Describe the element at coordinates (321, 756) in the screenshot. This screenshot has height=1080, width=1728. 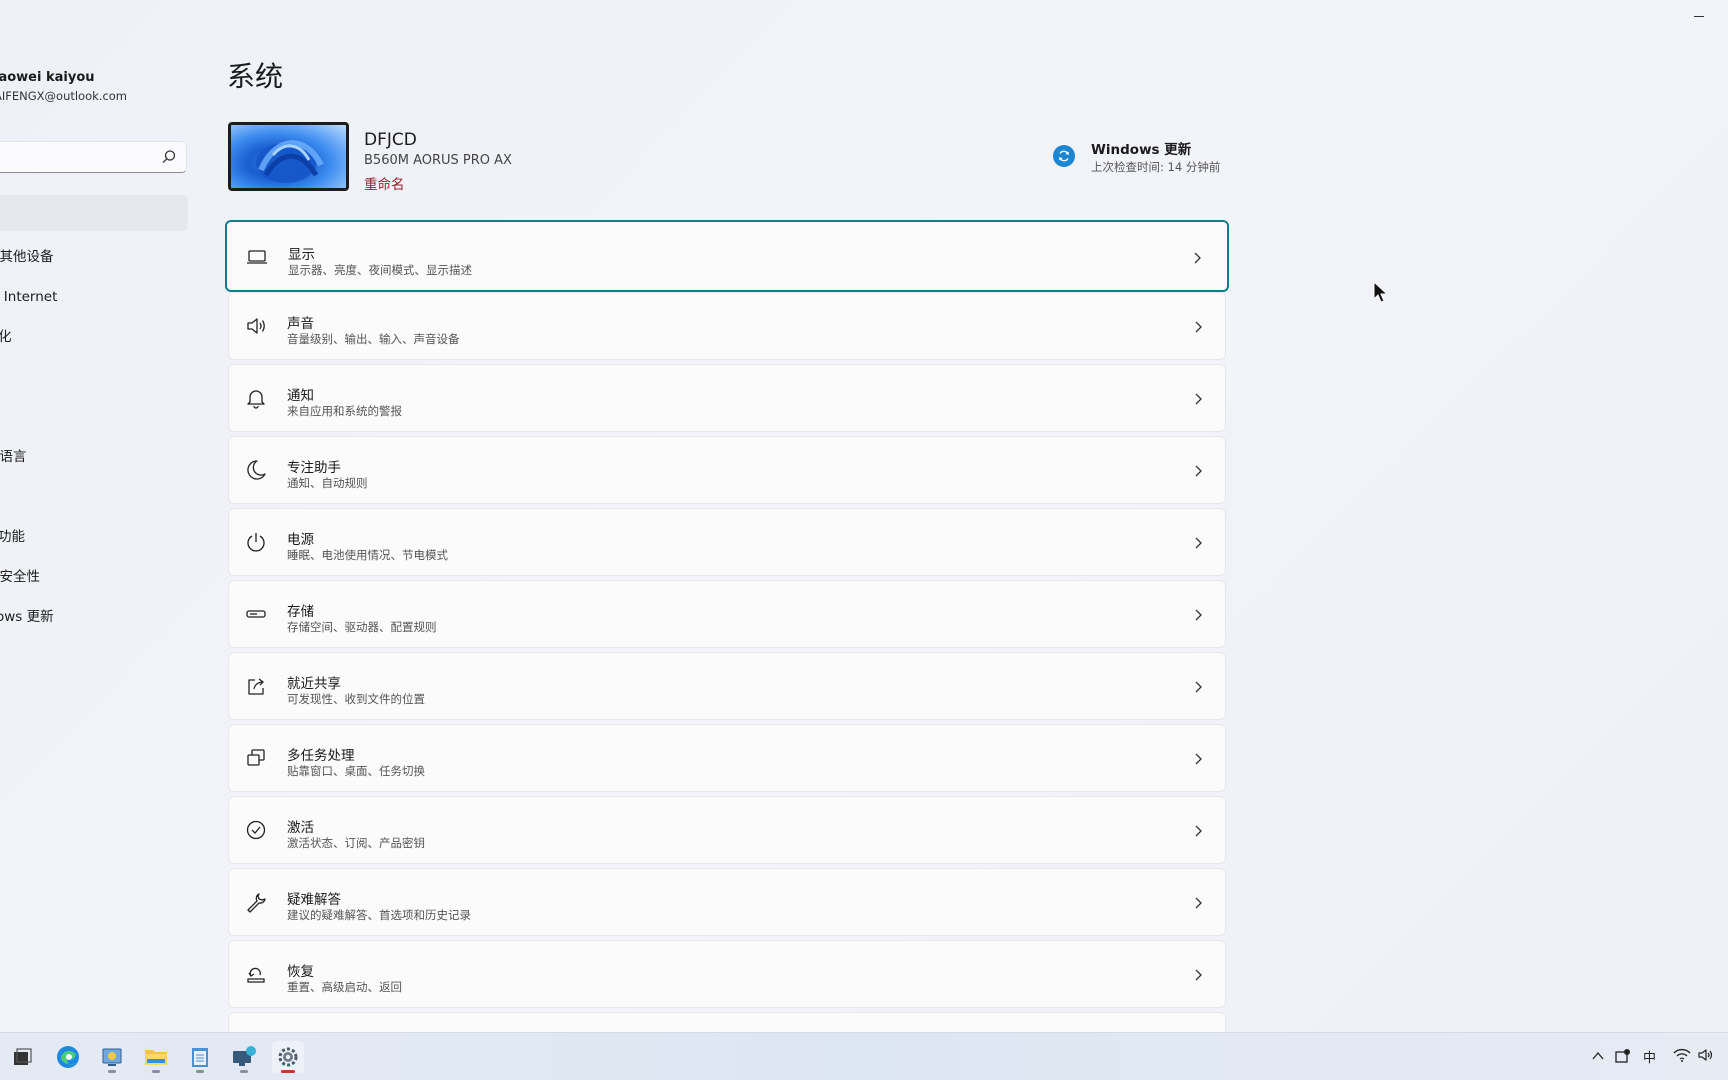
I see `card-title: 多任务处理` at that location.